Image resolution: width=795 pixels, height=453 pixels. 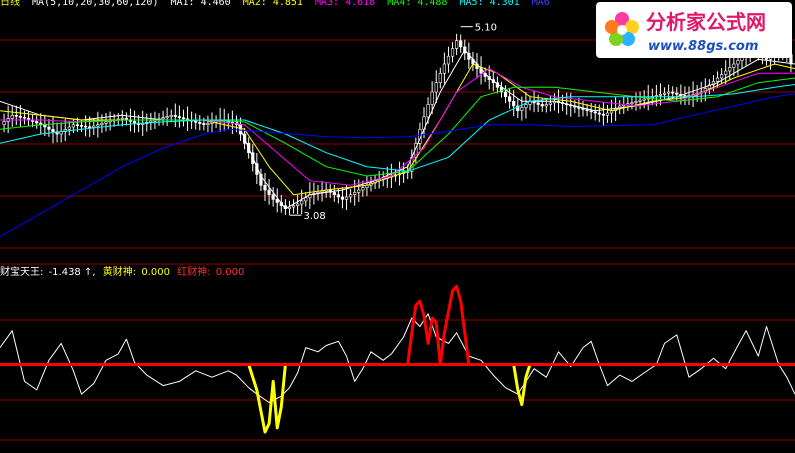 I want to click on indicator-value: -1.438, so click(x=64, y=272).